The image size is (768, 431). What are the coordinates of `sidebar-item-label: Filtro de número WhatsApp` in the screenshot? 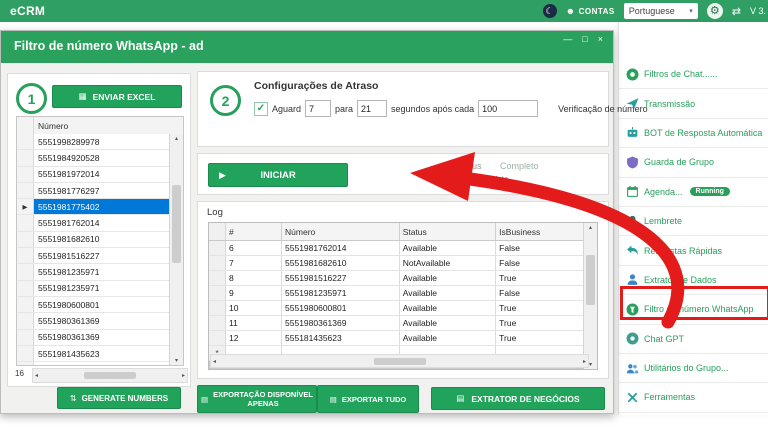 It's located at (699, 309).